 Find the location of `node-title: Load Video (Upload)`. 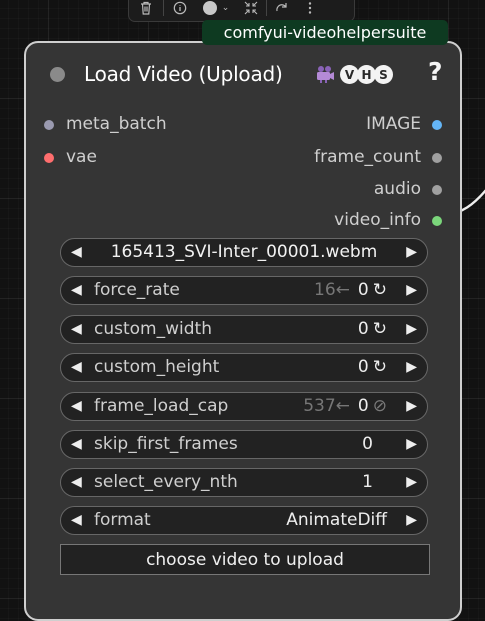

node-title: Load Video (Upload) is located at coordinates (183, 74).